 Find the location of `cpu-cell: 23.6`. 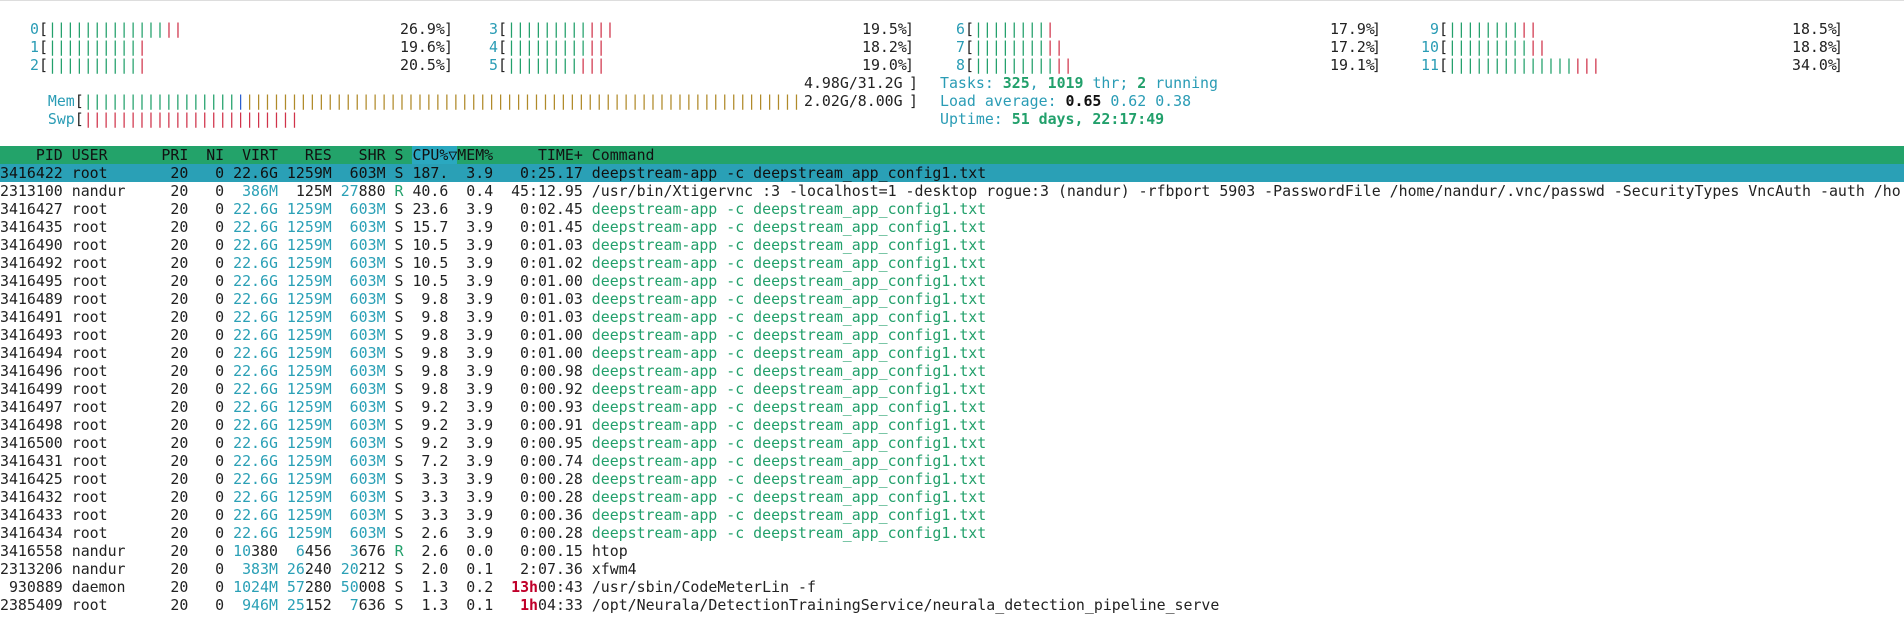

cpu-cell: 23.6 is located at coordinates (435, 209).